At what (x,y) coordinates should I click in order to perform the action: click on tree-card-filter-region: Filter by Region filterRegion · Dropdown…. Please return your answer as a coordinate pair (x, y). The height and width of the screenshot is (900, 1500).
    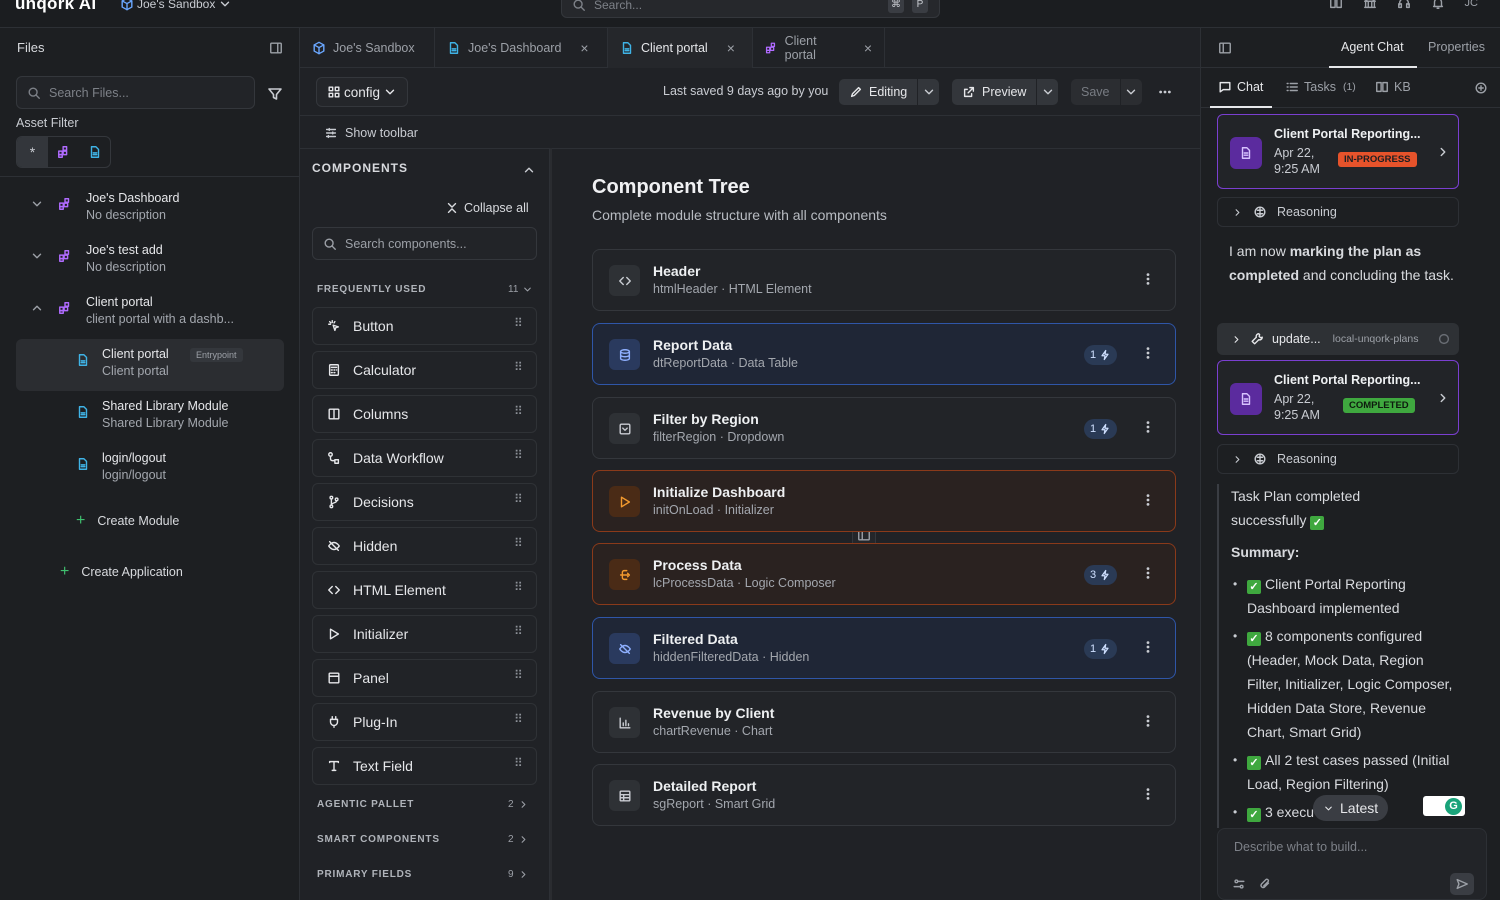
    Looking at the image, I should click on (884, 428).